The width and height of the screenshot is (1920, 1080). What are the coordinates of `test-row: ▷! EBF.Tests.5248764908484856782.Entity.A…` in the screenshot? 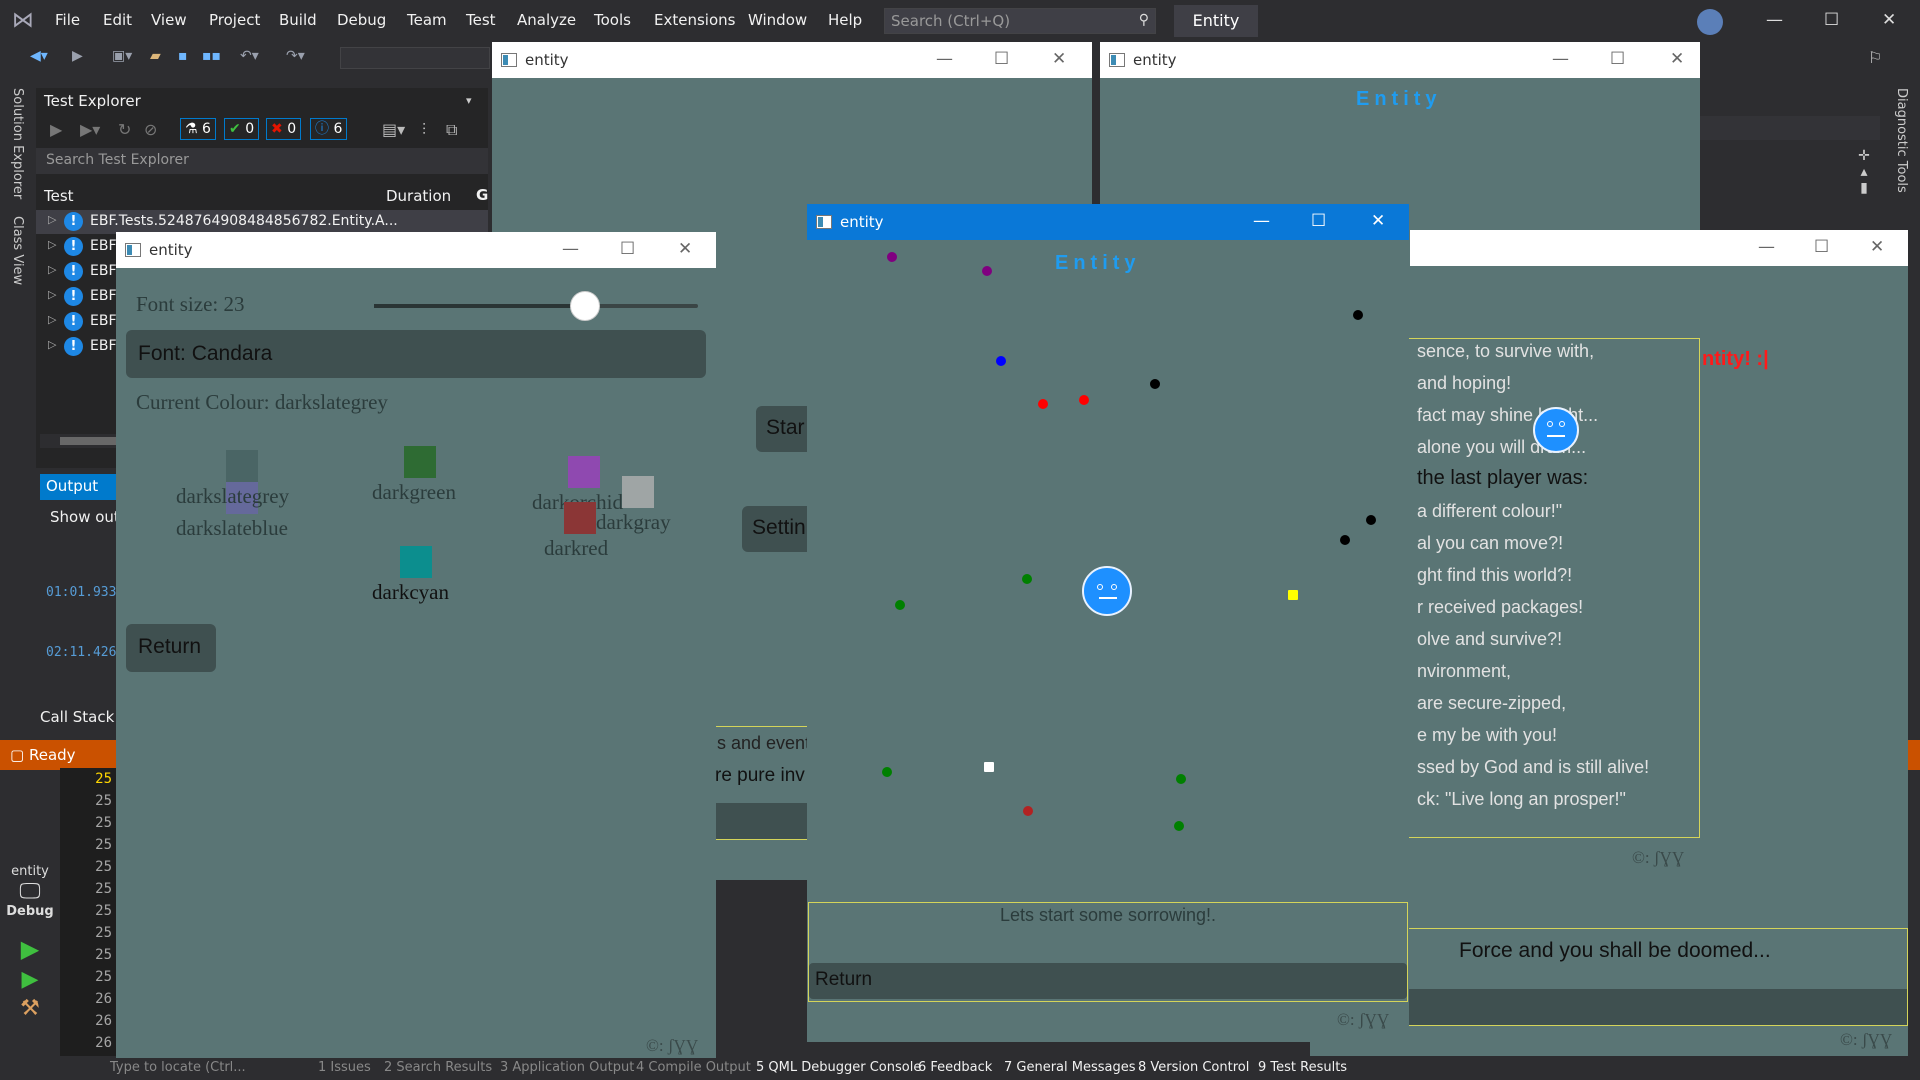 It's located at (262, 222).